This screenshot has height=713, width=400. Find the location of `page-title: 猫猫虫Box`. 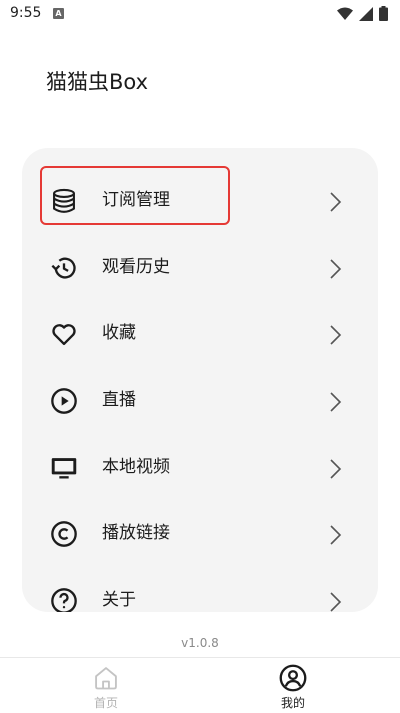

page-title: 猫猫虫Box is located at coordinates (97, 82).